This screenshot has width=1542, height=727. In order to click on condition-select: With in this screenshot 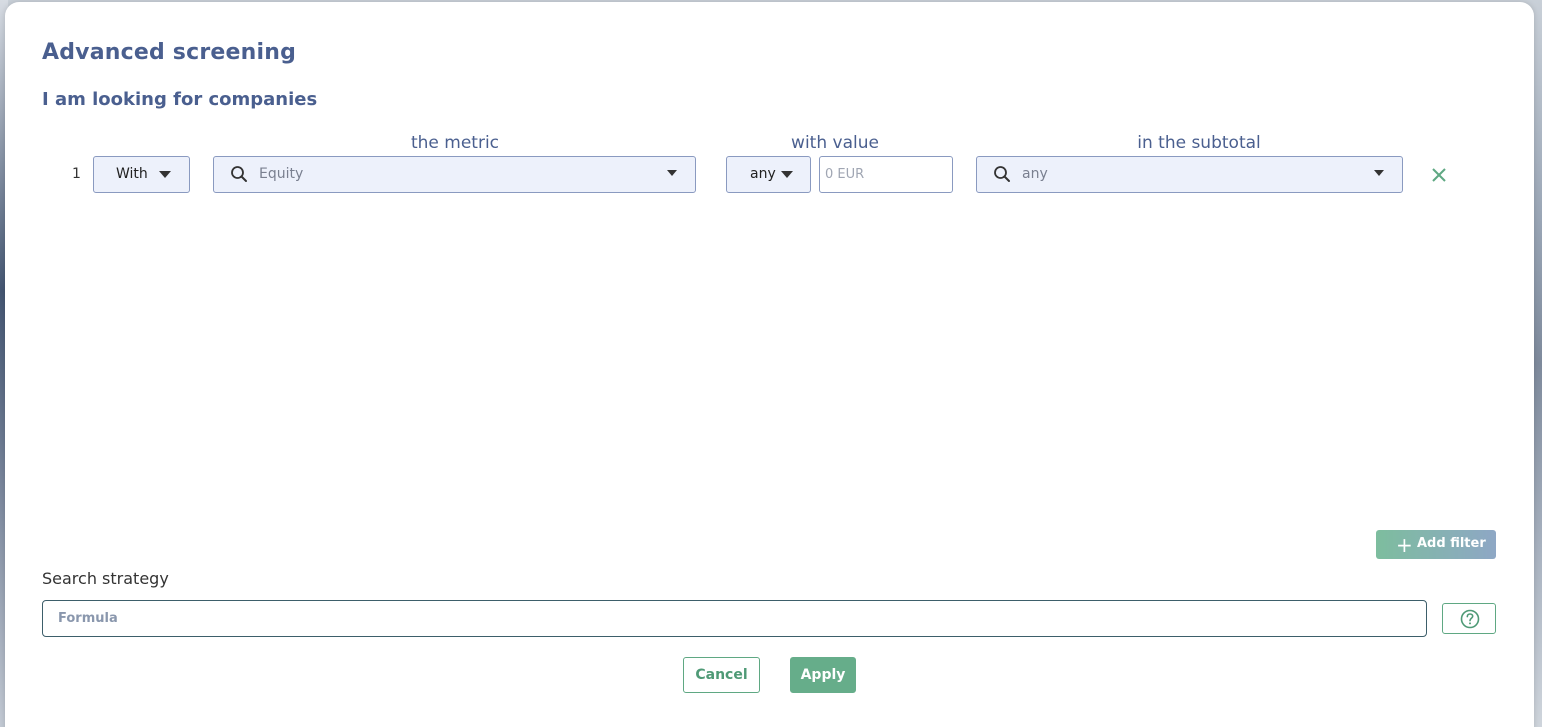, I will do `click(141, 174)`.